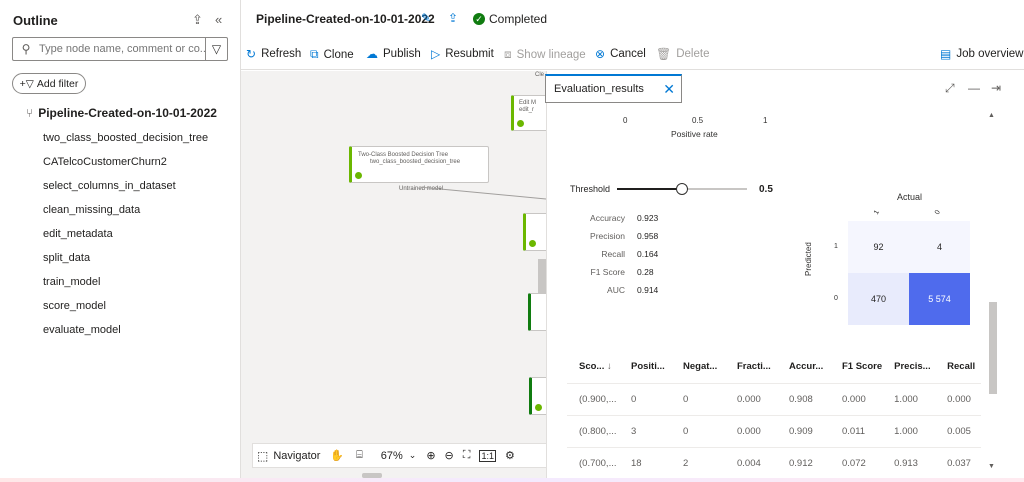 This screenshot has height=482, width=1024. What do you see at coordinates (338, 54) in the screenshot?
I see `clone-label: Clone` at bounding box center [338, 54].